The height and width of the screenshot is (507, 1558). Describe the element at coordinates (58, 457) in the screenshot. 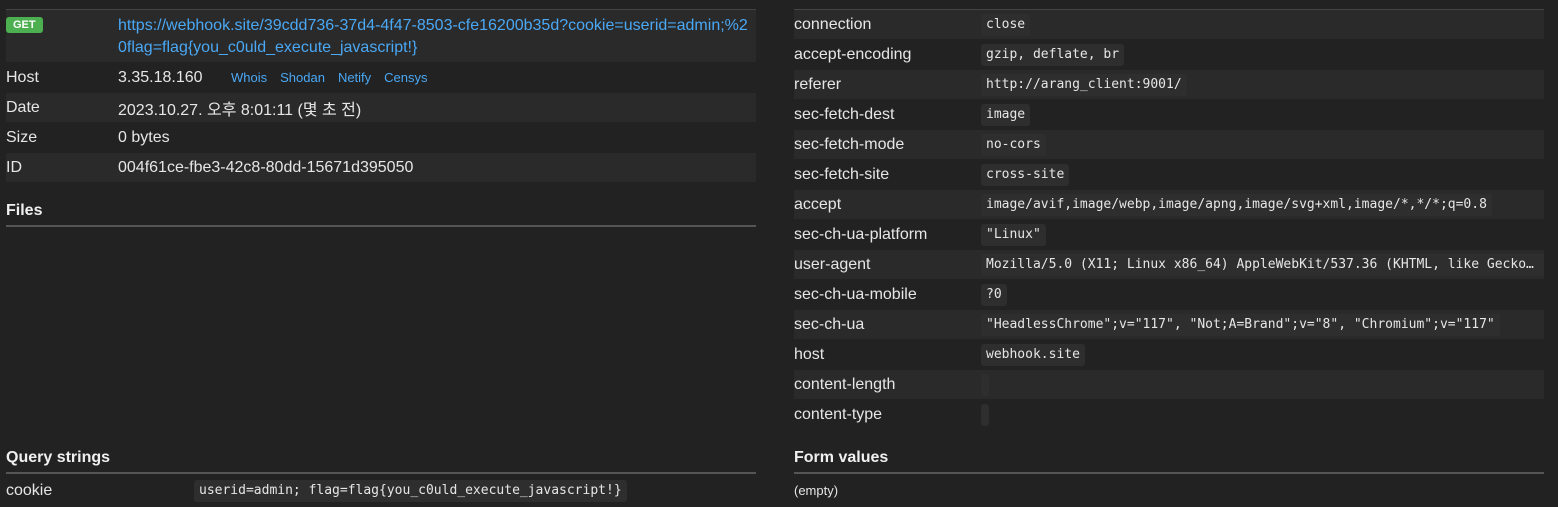

I see `query-strings-heading: Query strings` at that location.